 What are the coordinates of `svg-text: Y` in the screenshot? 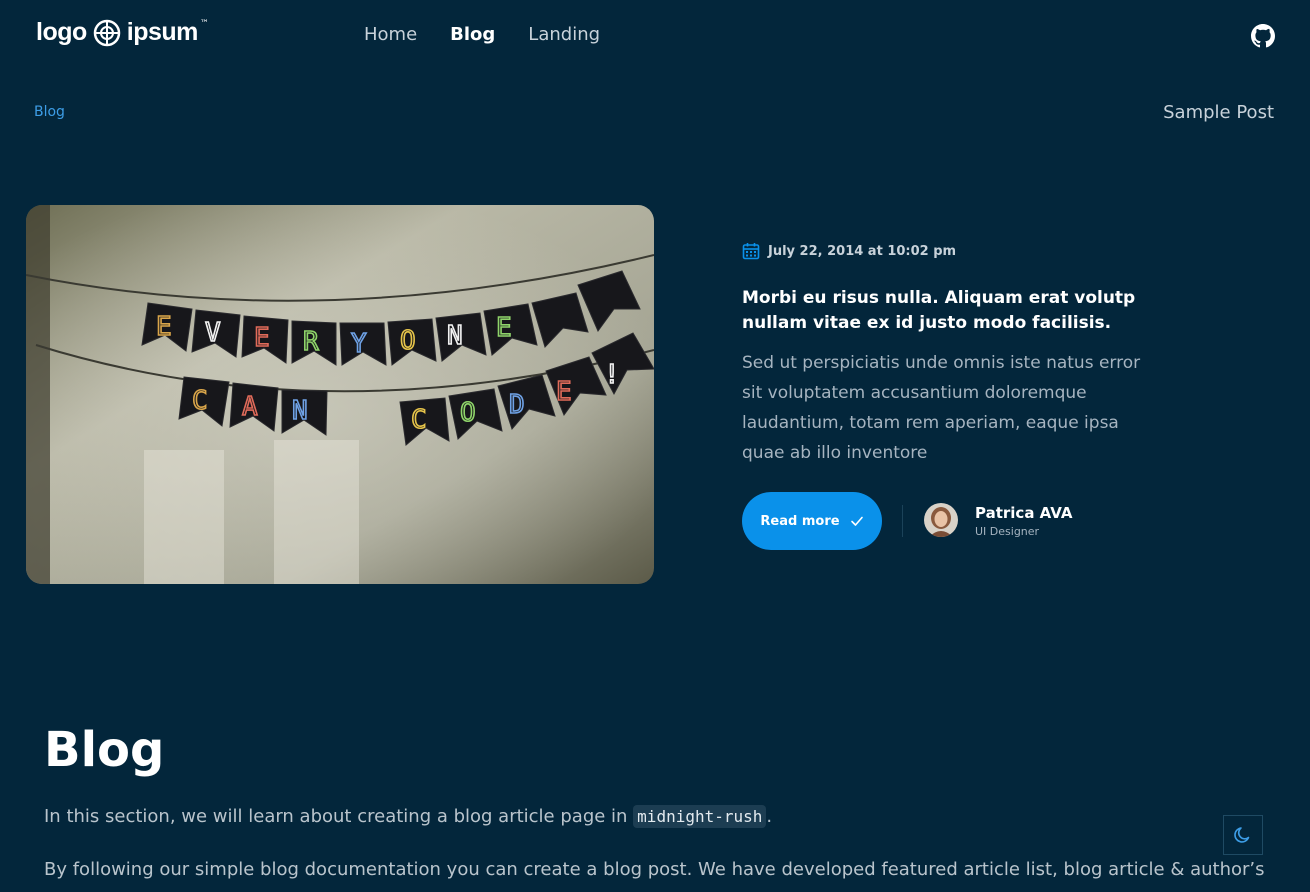 It's located at (359, 344).